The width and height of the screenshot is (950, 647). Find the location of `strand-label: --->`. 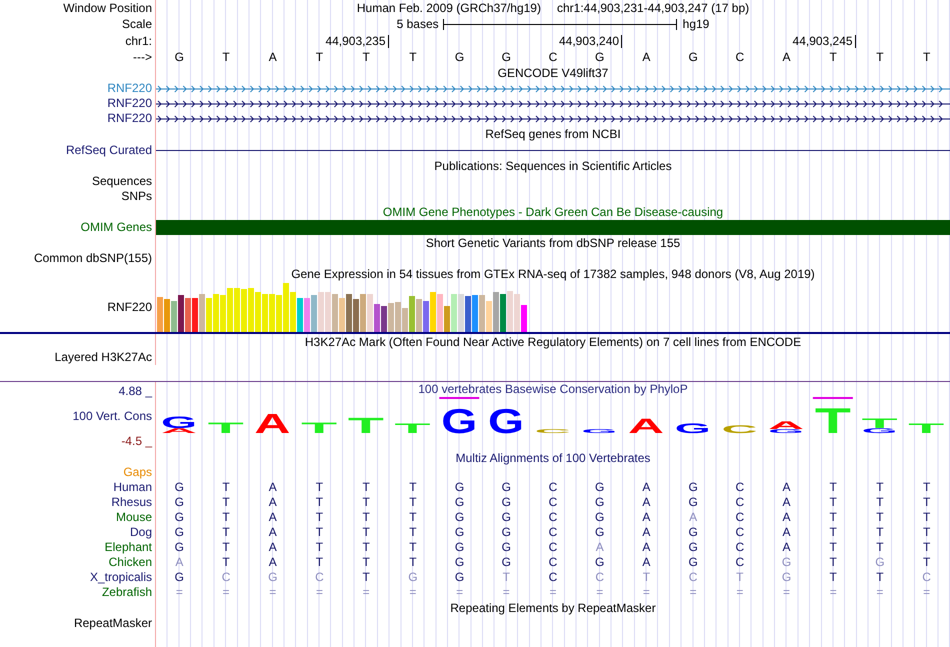

strand-label: ---> is located at coordinates (142, 57).